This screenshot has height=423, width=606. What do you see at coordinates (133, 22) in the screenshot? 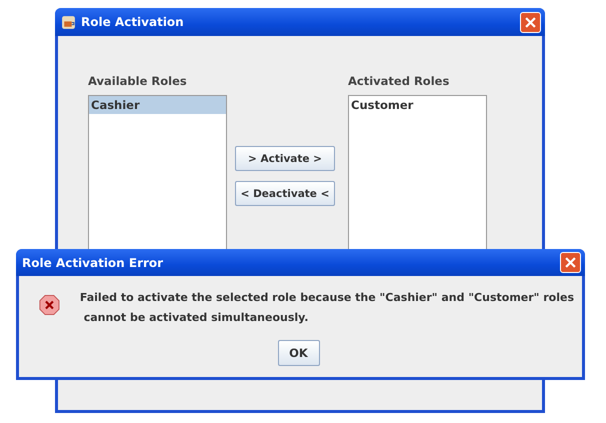
I see `window-title: Role Activation` at bounding box center [133, 22].